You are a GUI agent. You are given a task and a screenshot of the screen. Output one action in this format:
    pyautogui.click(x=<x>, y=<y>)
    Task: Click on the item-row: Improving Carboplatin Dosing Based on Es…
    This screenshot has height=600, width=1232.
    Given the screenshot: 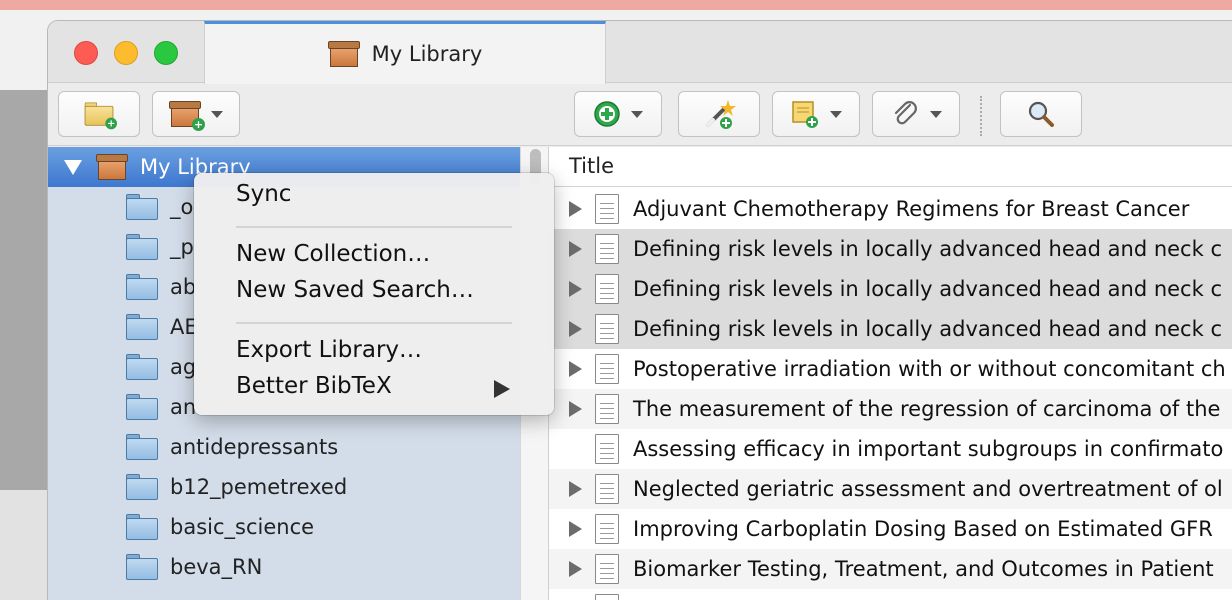 What is the action you would take?
    pyautogui.click(x=890, y=529)
    